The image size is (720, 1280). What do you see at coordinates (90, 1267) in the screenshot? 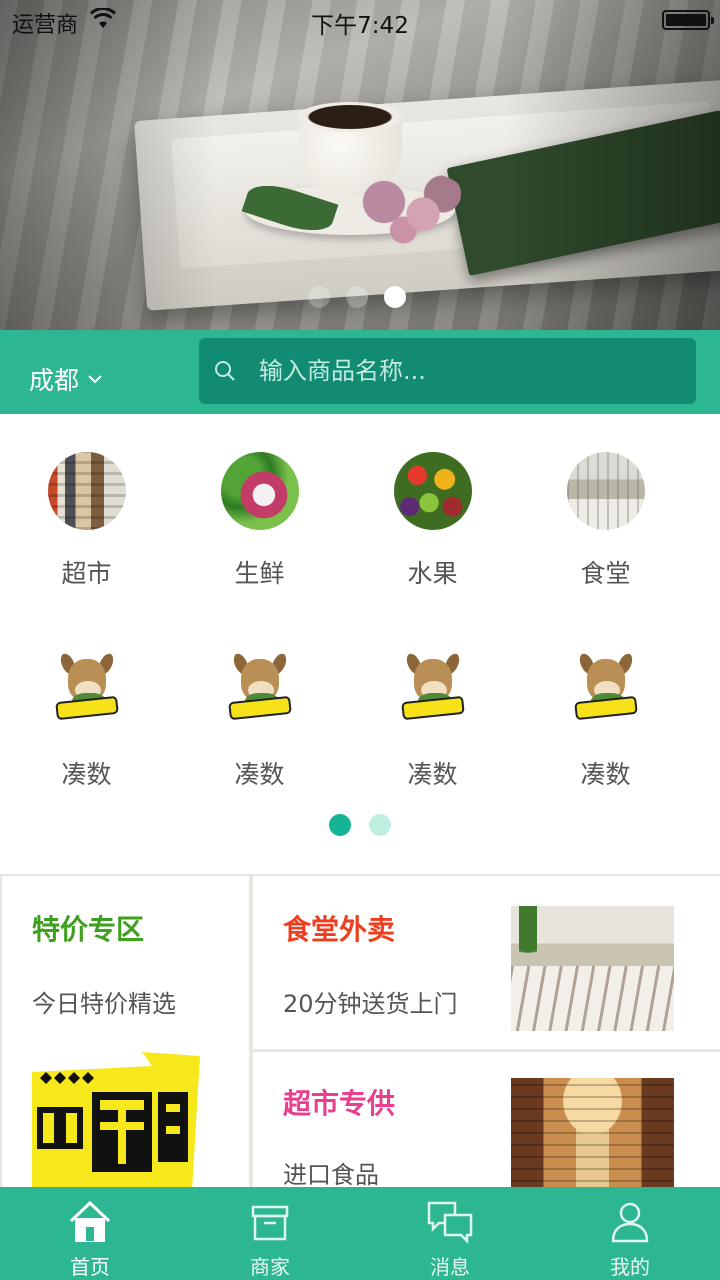
I see `tab-label: 首页` at bounding box center [90, 1267].